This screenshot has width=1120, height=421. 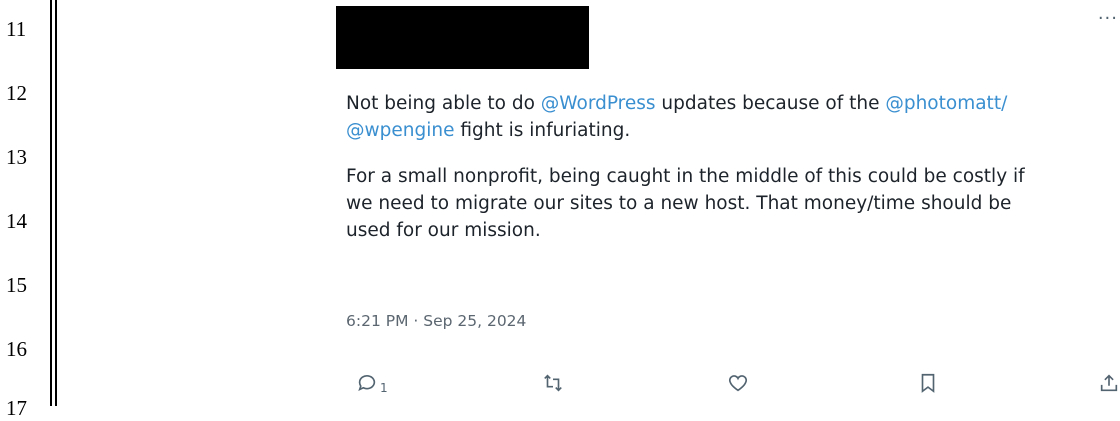 I want to click on tweet-action-bar: 1, so click(x=732, y=389).